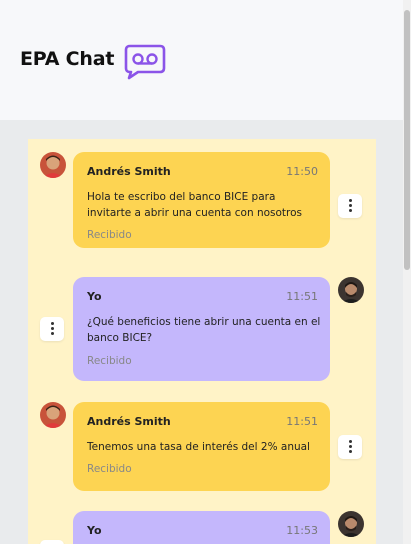 This screenshot has height=544, width=411. Describe the element at coordinates (198, 447) in the screenshot. I see `message-text: Tenemos una tasa de interés del 2% anual` at that location.